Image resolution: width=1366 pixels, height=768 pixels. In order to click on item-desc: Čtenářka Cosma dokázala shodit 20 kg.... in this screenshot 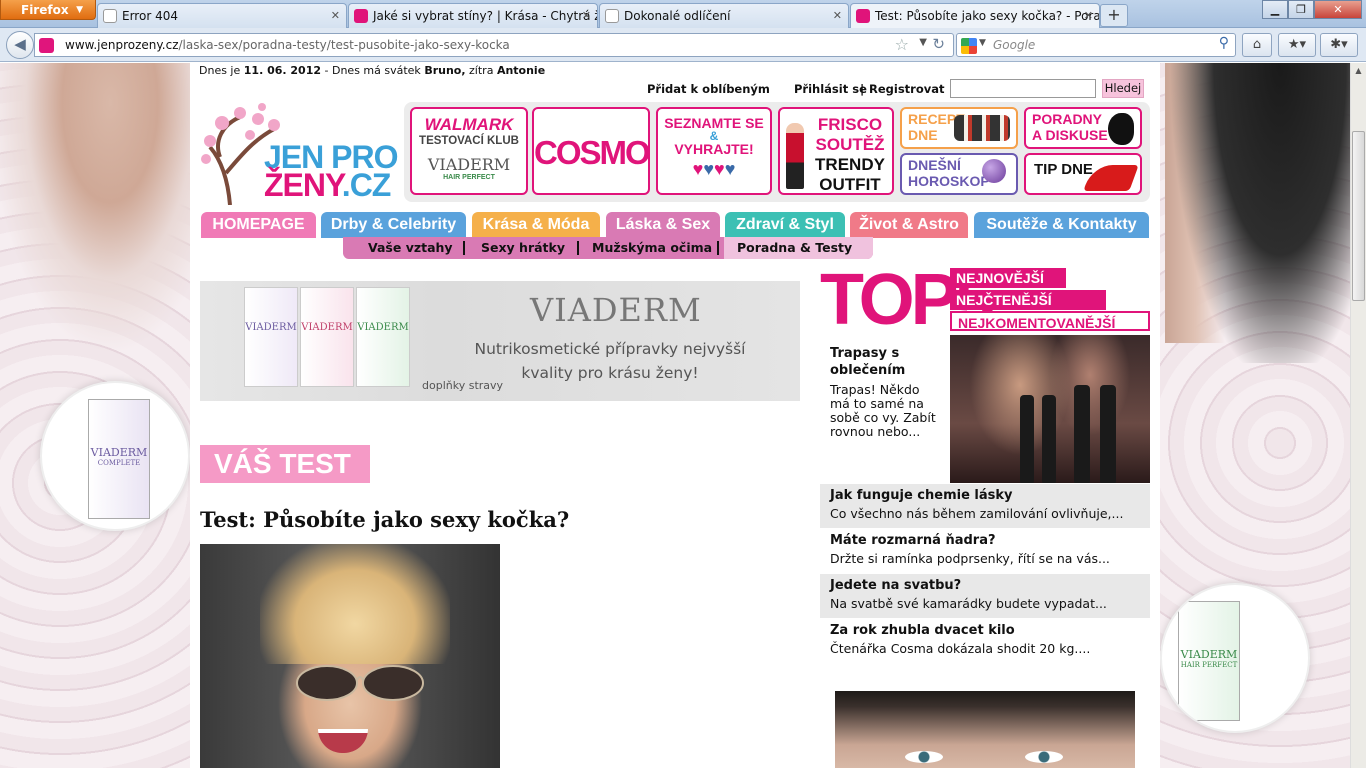, I will do `click(960, 648)`.